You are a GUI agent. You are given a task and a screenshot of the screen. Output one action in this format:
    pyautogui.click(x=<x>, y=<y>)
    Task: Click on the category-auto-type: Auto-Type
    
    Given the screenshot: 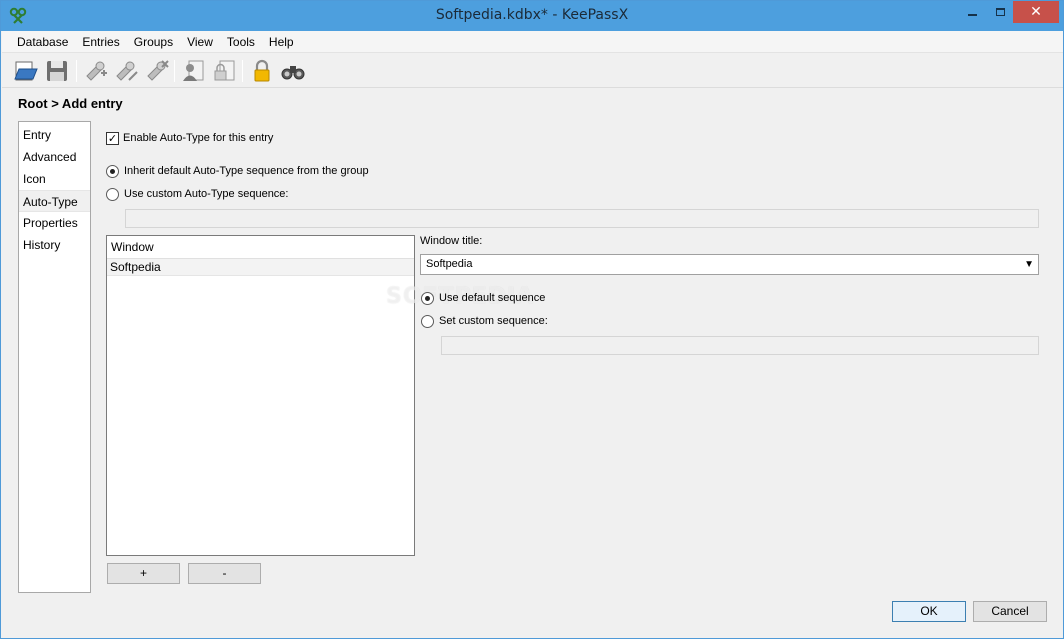 What is the action you would take?
    pyautogui.click(x=54, y=201)
    